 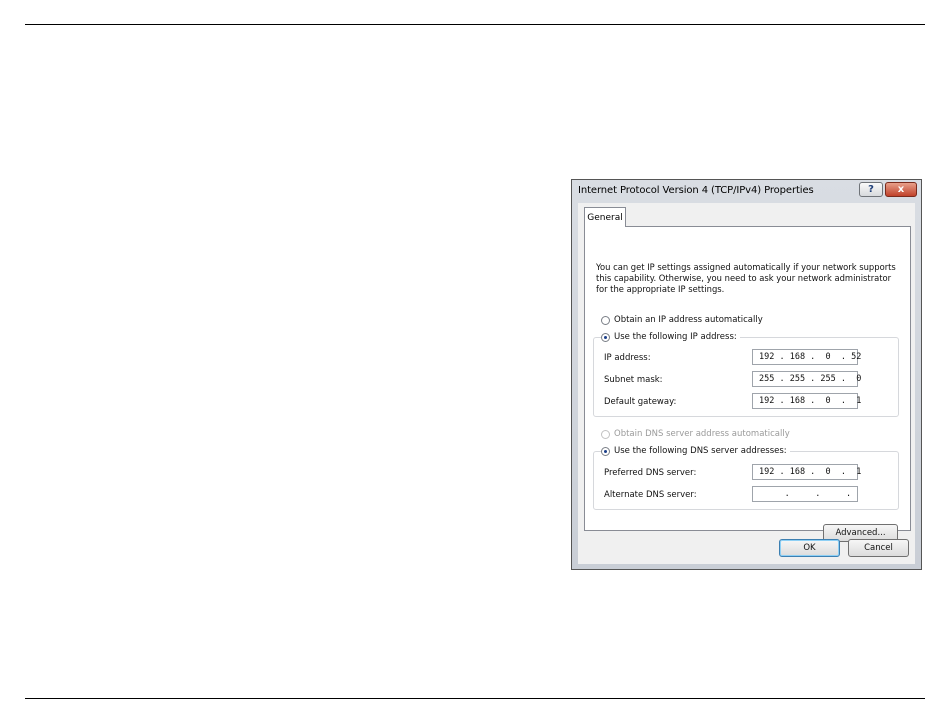 I want to click on cancel-button: Cancel, so click(x=878, y=548).